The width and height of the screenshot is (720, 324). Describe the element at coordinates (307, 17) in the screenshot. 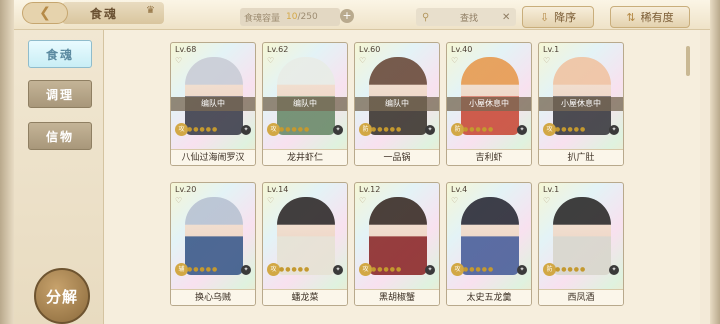

I see `capacity-max: /250` at that location.